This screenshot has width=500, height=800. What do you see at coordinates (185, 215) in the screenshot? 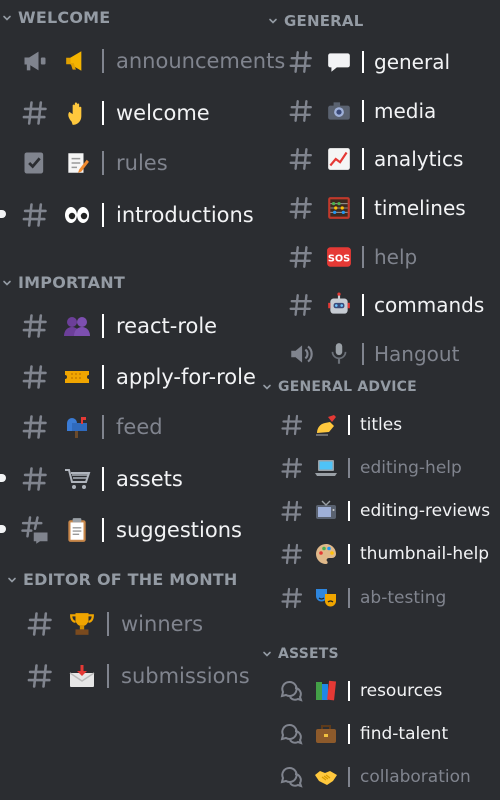
I see `channel-name: introductions` at bounding box center [185, 215].